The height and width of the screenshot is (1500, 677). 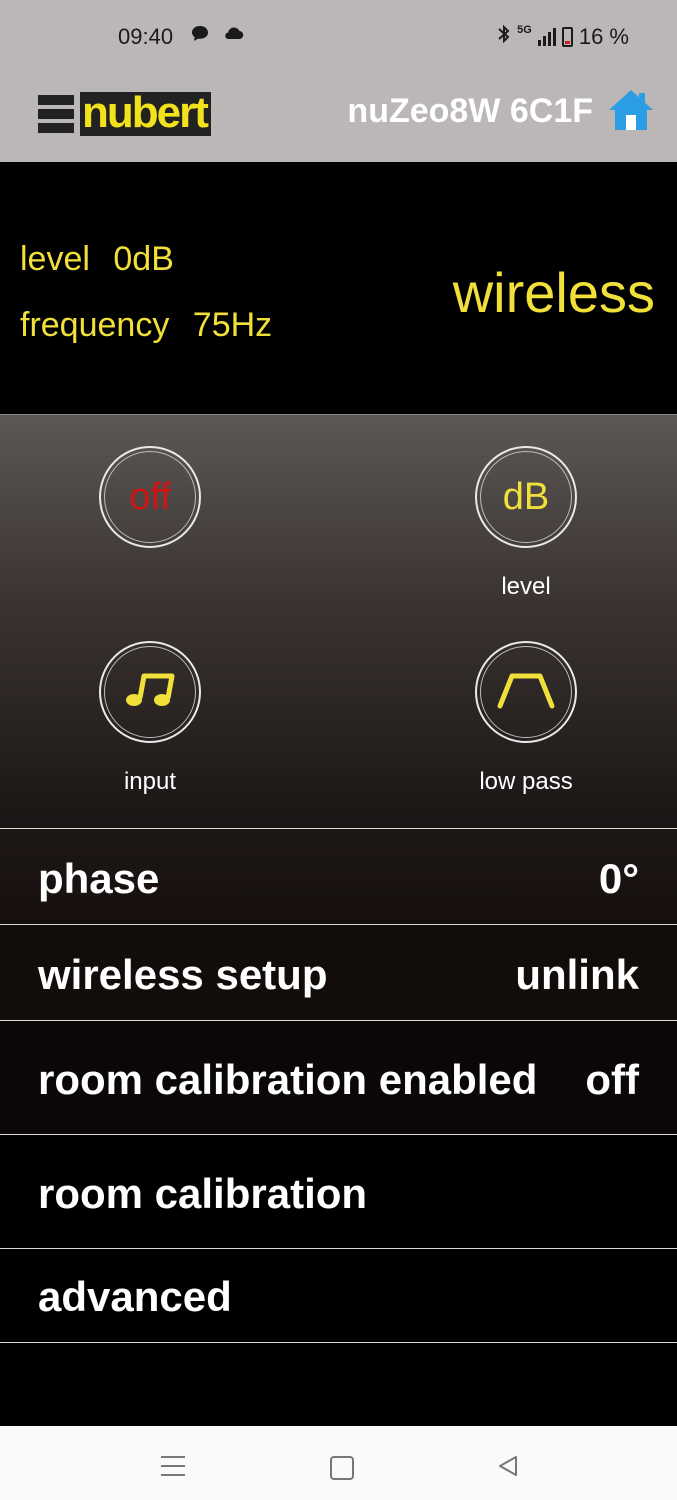 I want to click on logo-wordmark: nubert, so click(x=145, y=113).